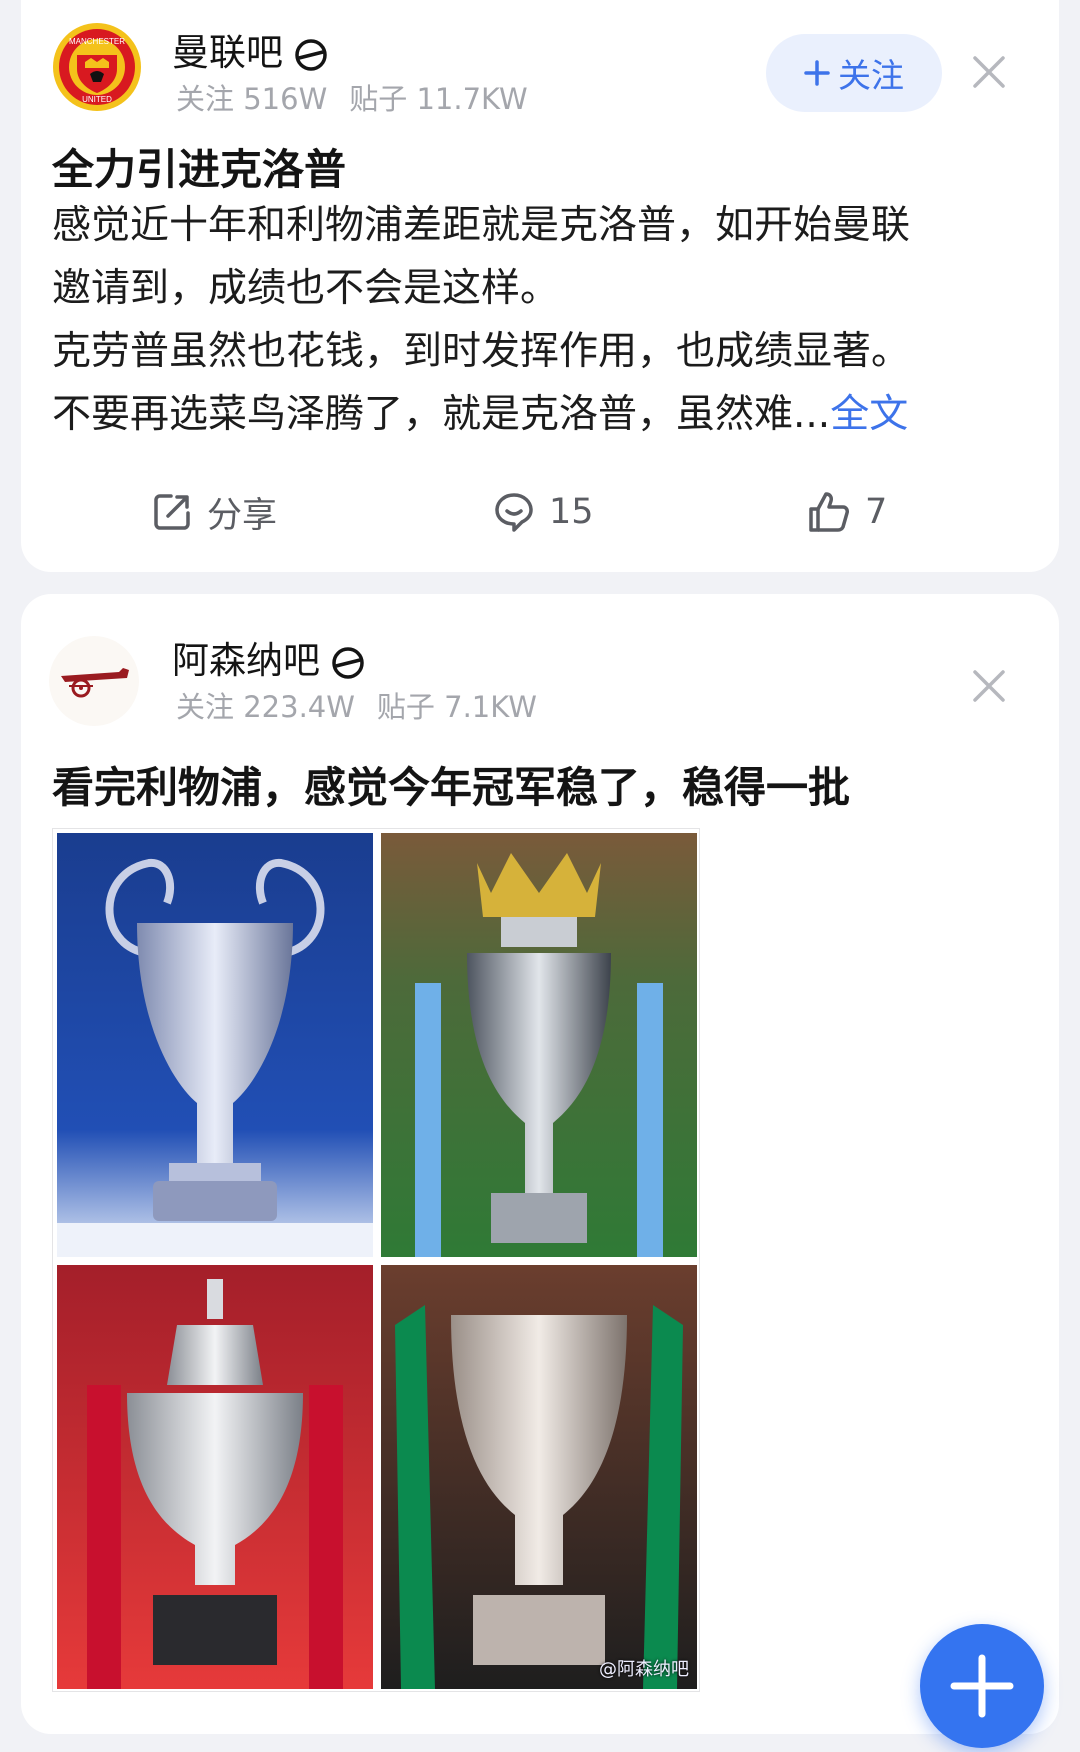 The height and width of the screenshot is (1752, 1080). Describe the element at coordinates (252, 99) in the screenshot. I see `followers-count: 关注 516W` at that location.